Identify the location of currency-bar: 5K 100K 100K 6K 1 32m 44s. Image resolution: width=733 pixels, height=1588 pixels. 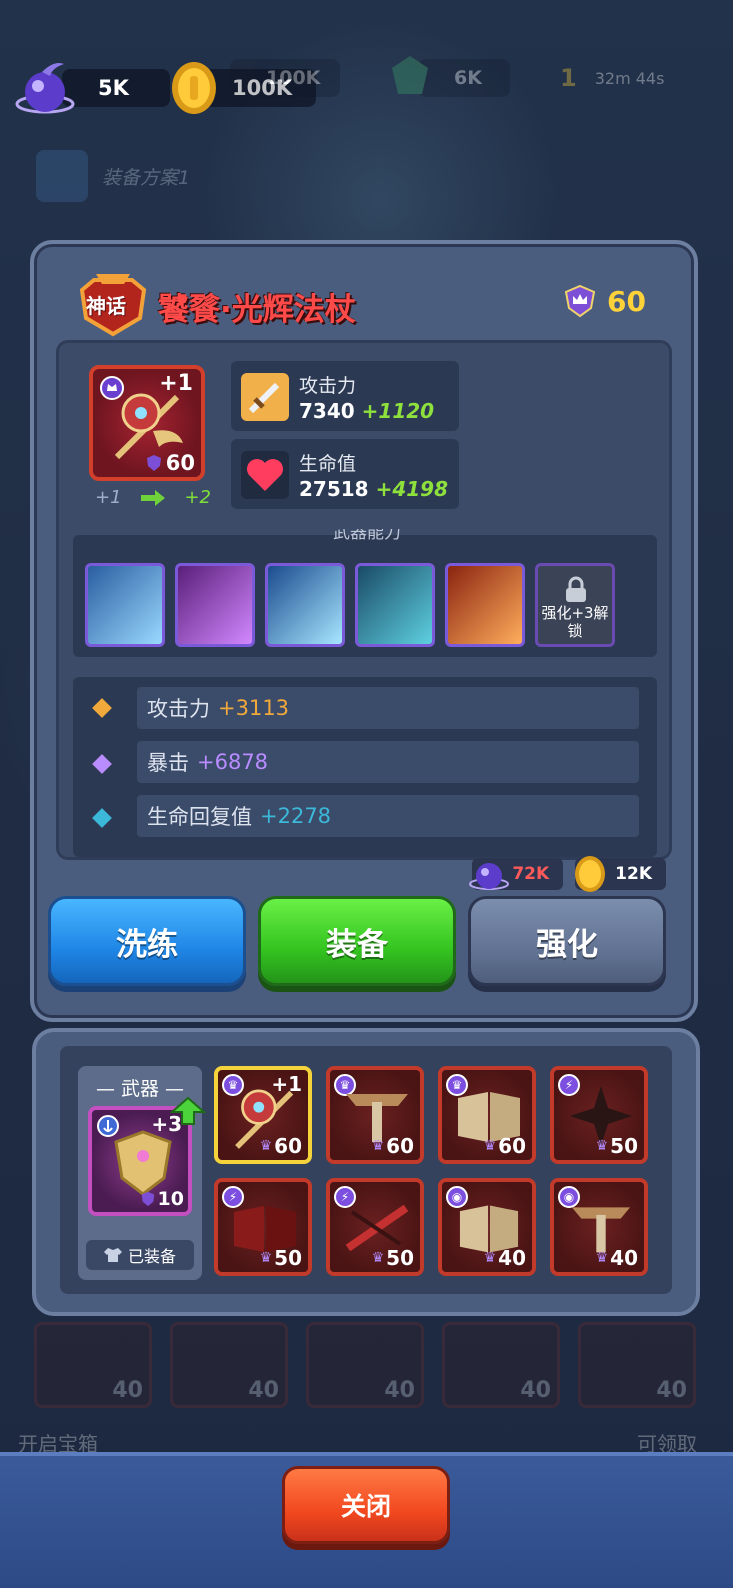
(366, 85).